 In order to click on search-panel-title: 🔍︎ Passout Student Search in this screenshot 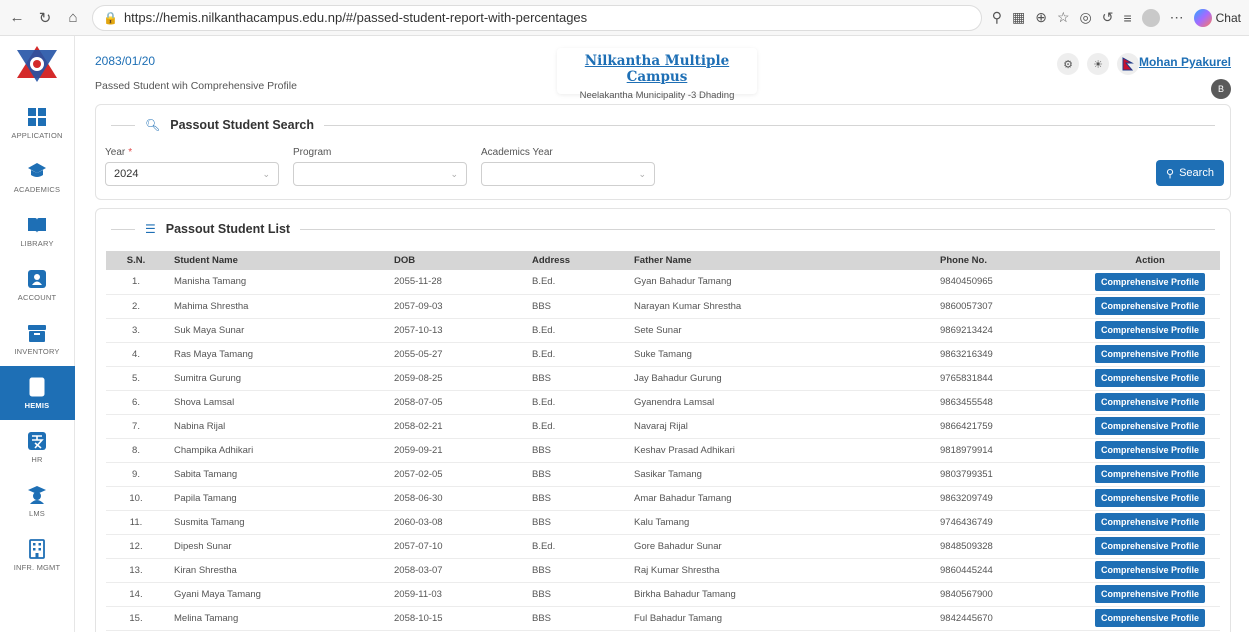, I will do `click(663, 125)`.